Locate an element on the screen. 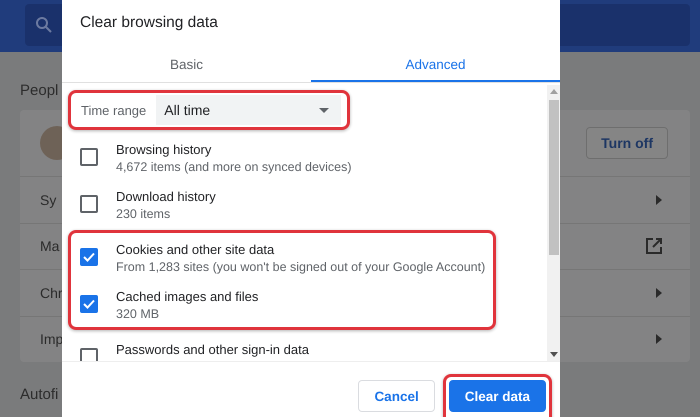  item-detail: 230 items is located at coordinates (144, 214).